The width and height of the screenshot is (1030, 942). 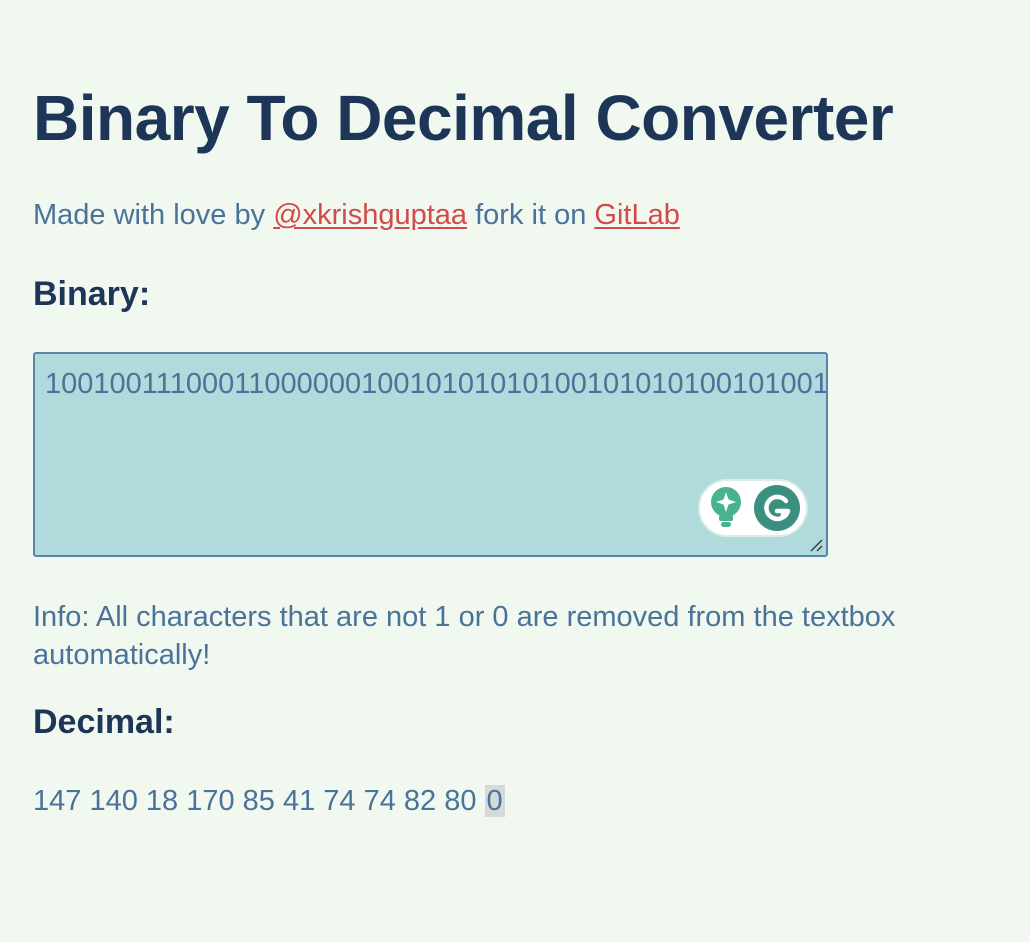 What do you see at coordinates (531, 215) in the screenshot?
I see `credit-middle: fork it on` at bounding box center [531, 215].